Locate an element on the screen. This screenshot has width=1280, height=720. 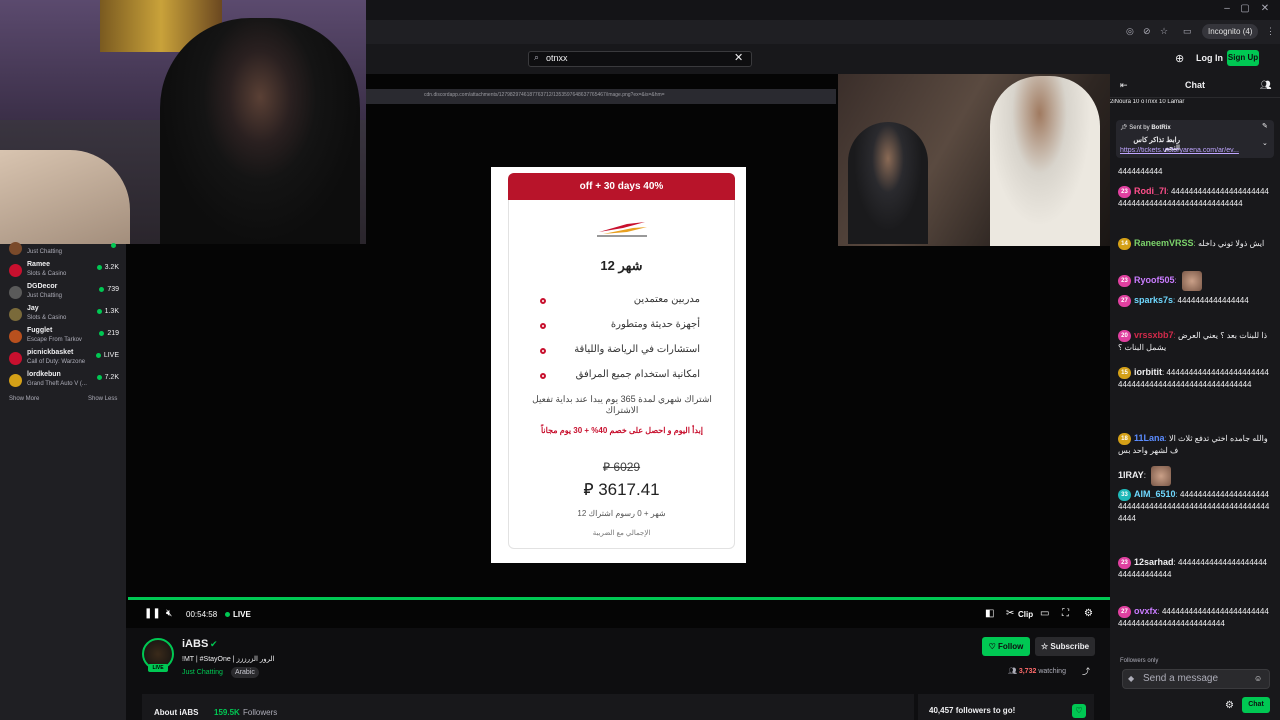
channel-name: iABS is located at coordinates (195, 644).